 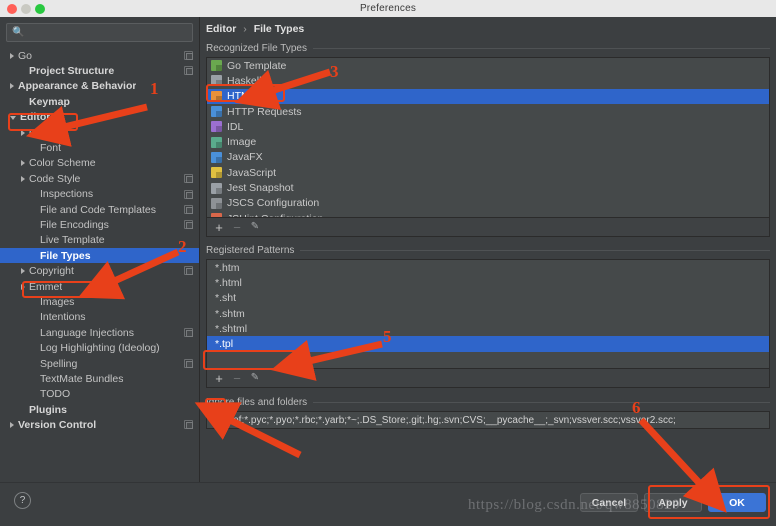 I want to click on file-type-row: JavaFX, so click(x=488, y=157).